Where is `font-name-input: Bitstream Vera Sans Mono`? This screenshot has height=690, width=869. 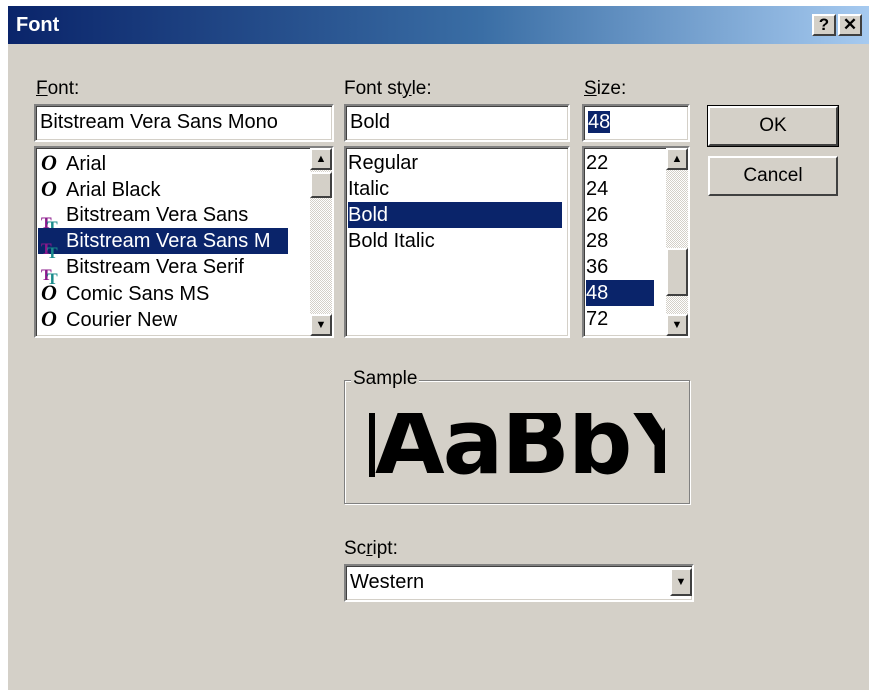 font-name-input: Bitstream Vera Sans Mono is located at coordinates (184, 123).